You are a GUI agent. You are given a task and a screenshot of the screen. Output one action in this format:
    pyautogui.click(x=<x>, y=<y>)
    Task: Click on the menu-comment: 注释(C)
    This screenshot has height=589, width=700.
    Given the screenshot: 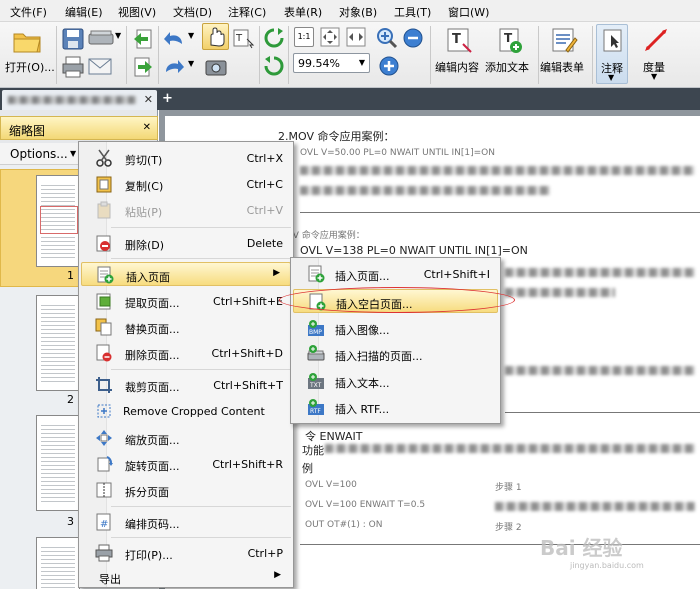 What is the action you would take?
    pyautogui.click(x=247, y=12)
    